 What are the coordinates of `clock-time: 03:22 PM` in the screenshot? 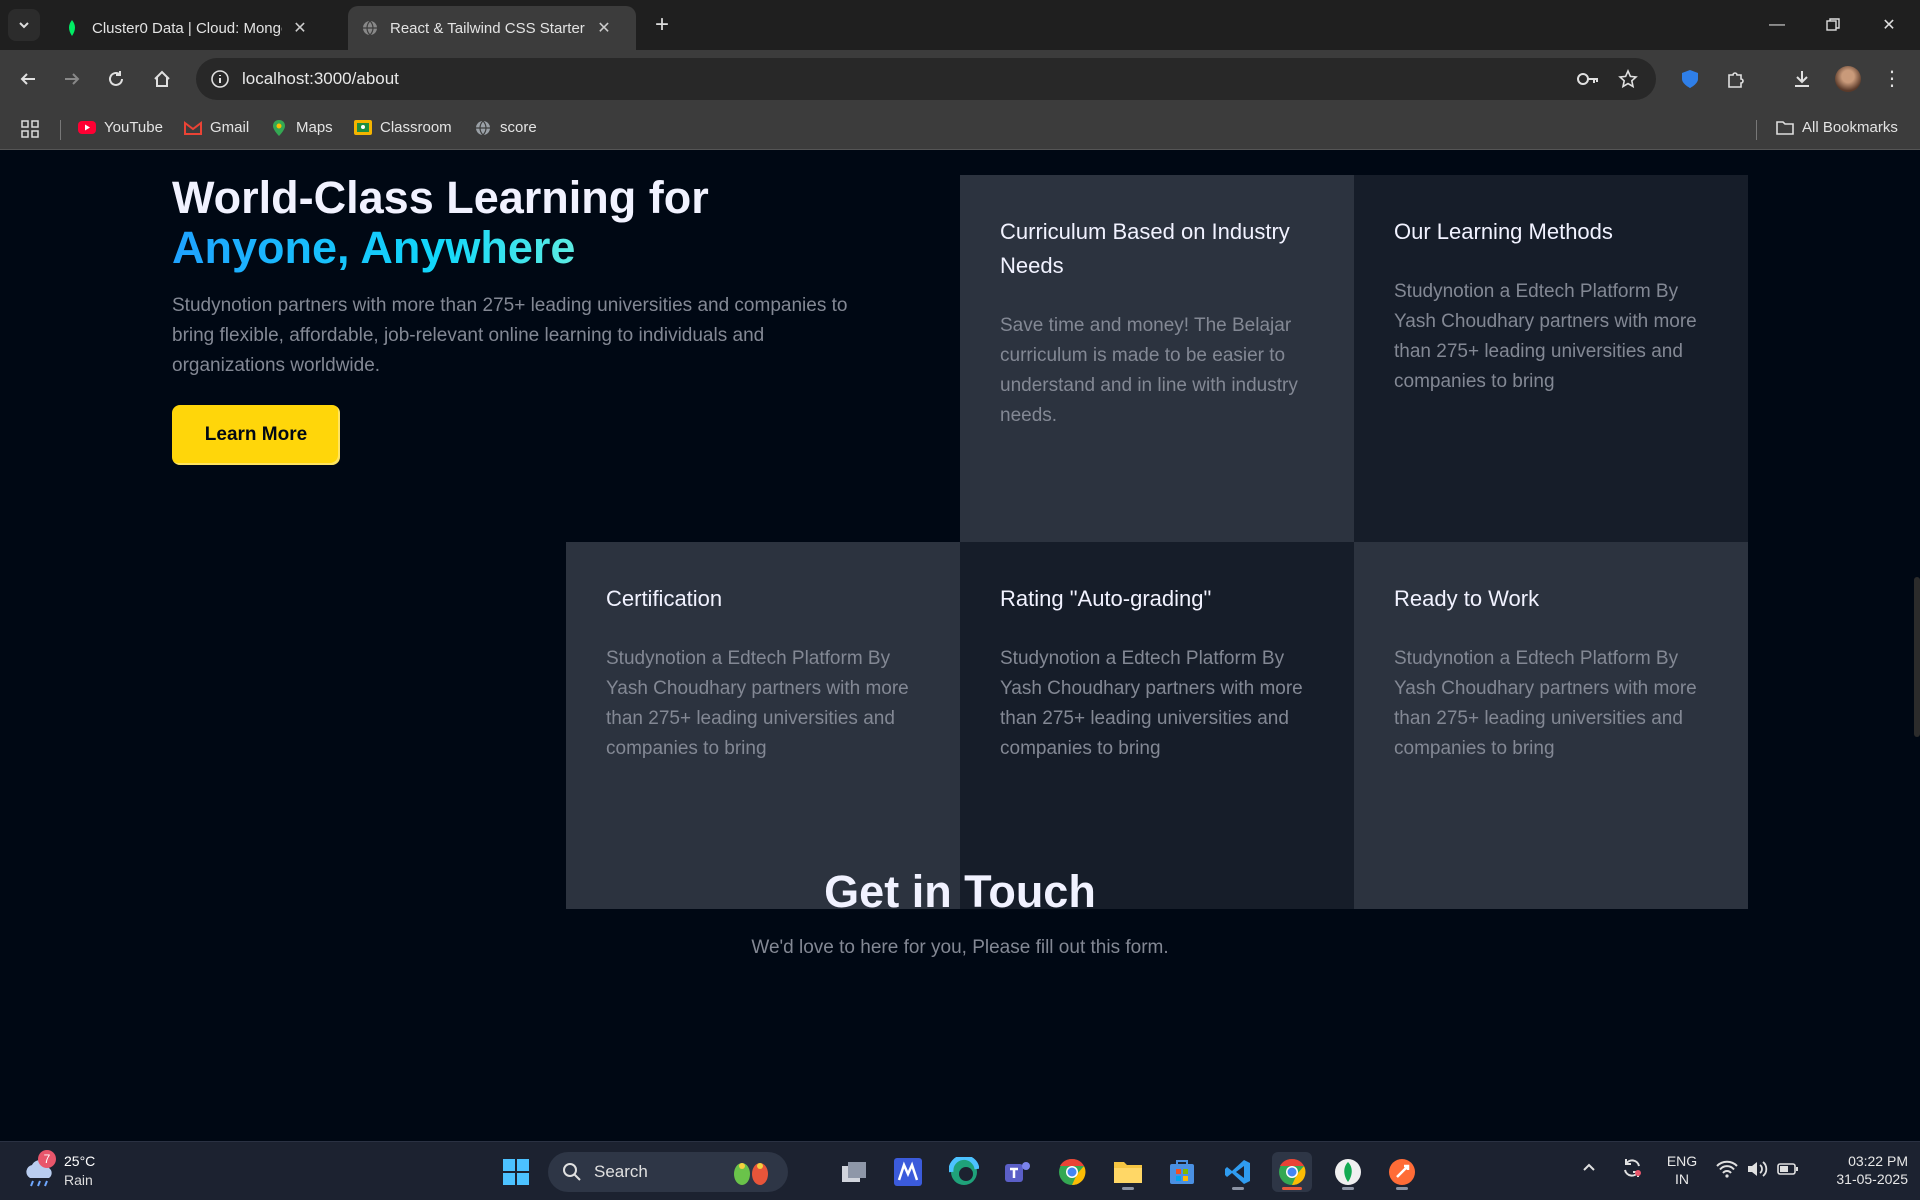 It's located at (1878, 1161).